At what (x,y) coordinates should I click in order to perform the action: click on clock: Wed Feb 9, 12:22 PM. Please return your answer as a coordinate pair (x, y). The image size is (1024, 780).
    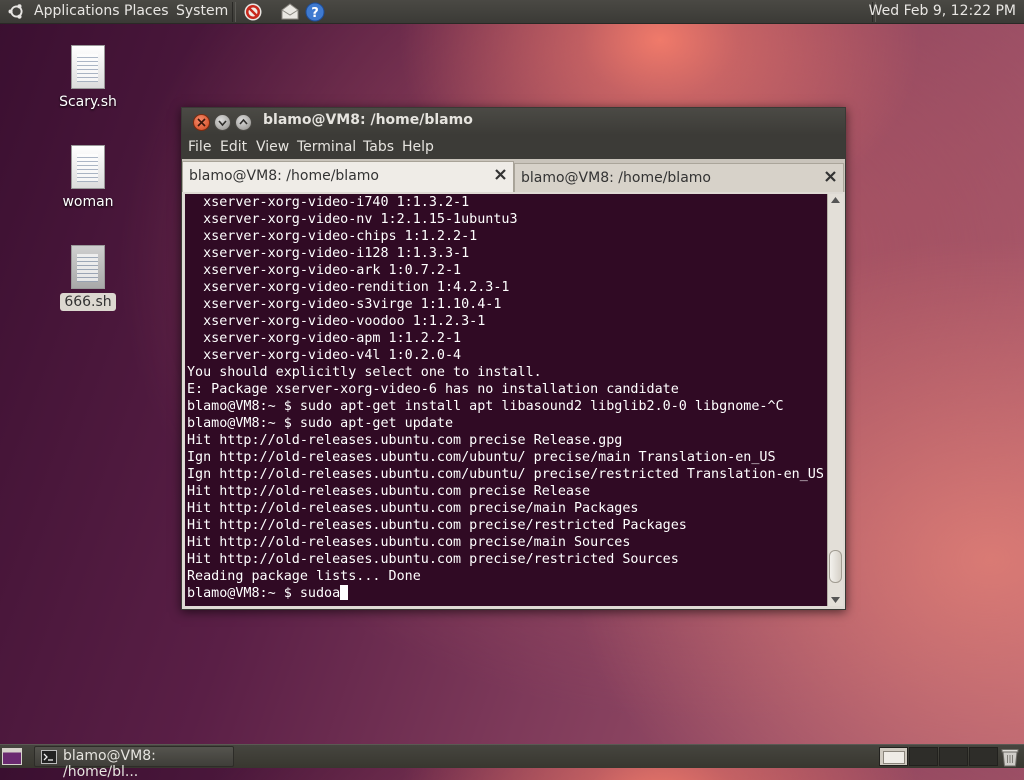
    Looking at the image, I should click on (942, 12).